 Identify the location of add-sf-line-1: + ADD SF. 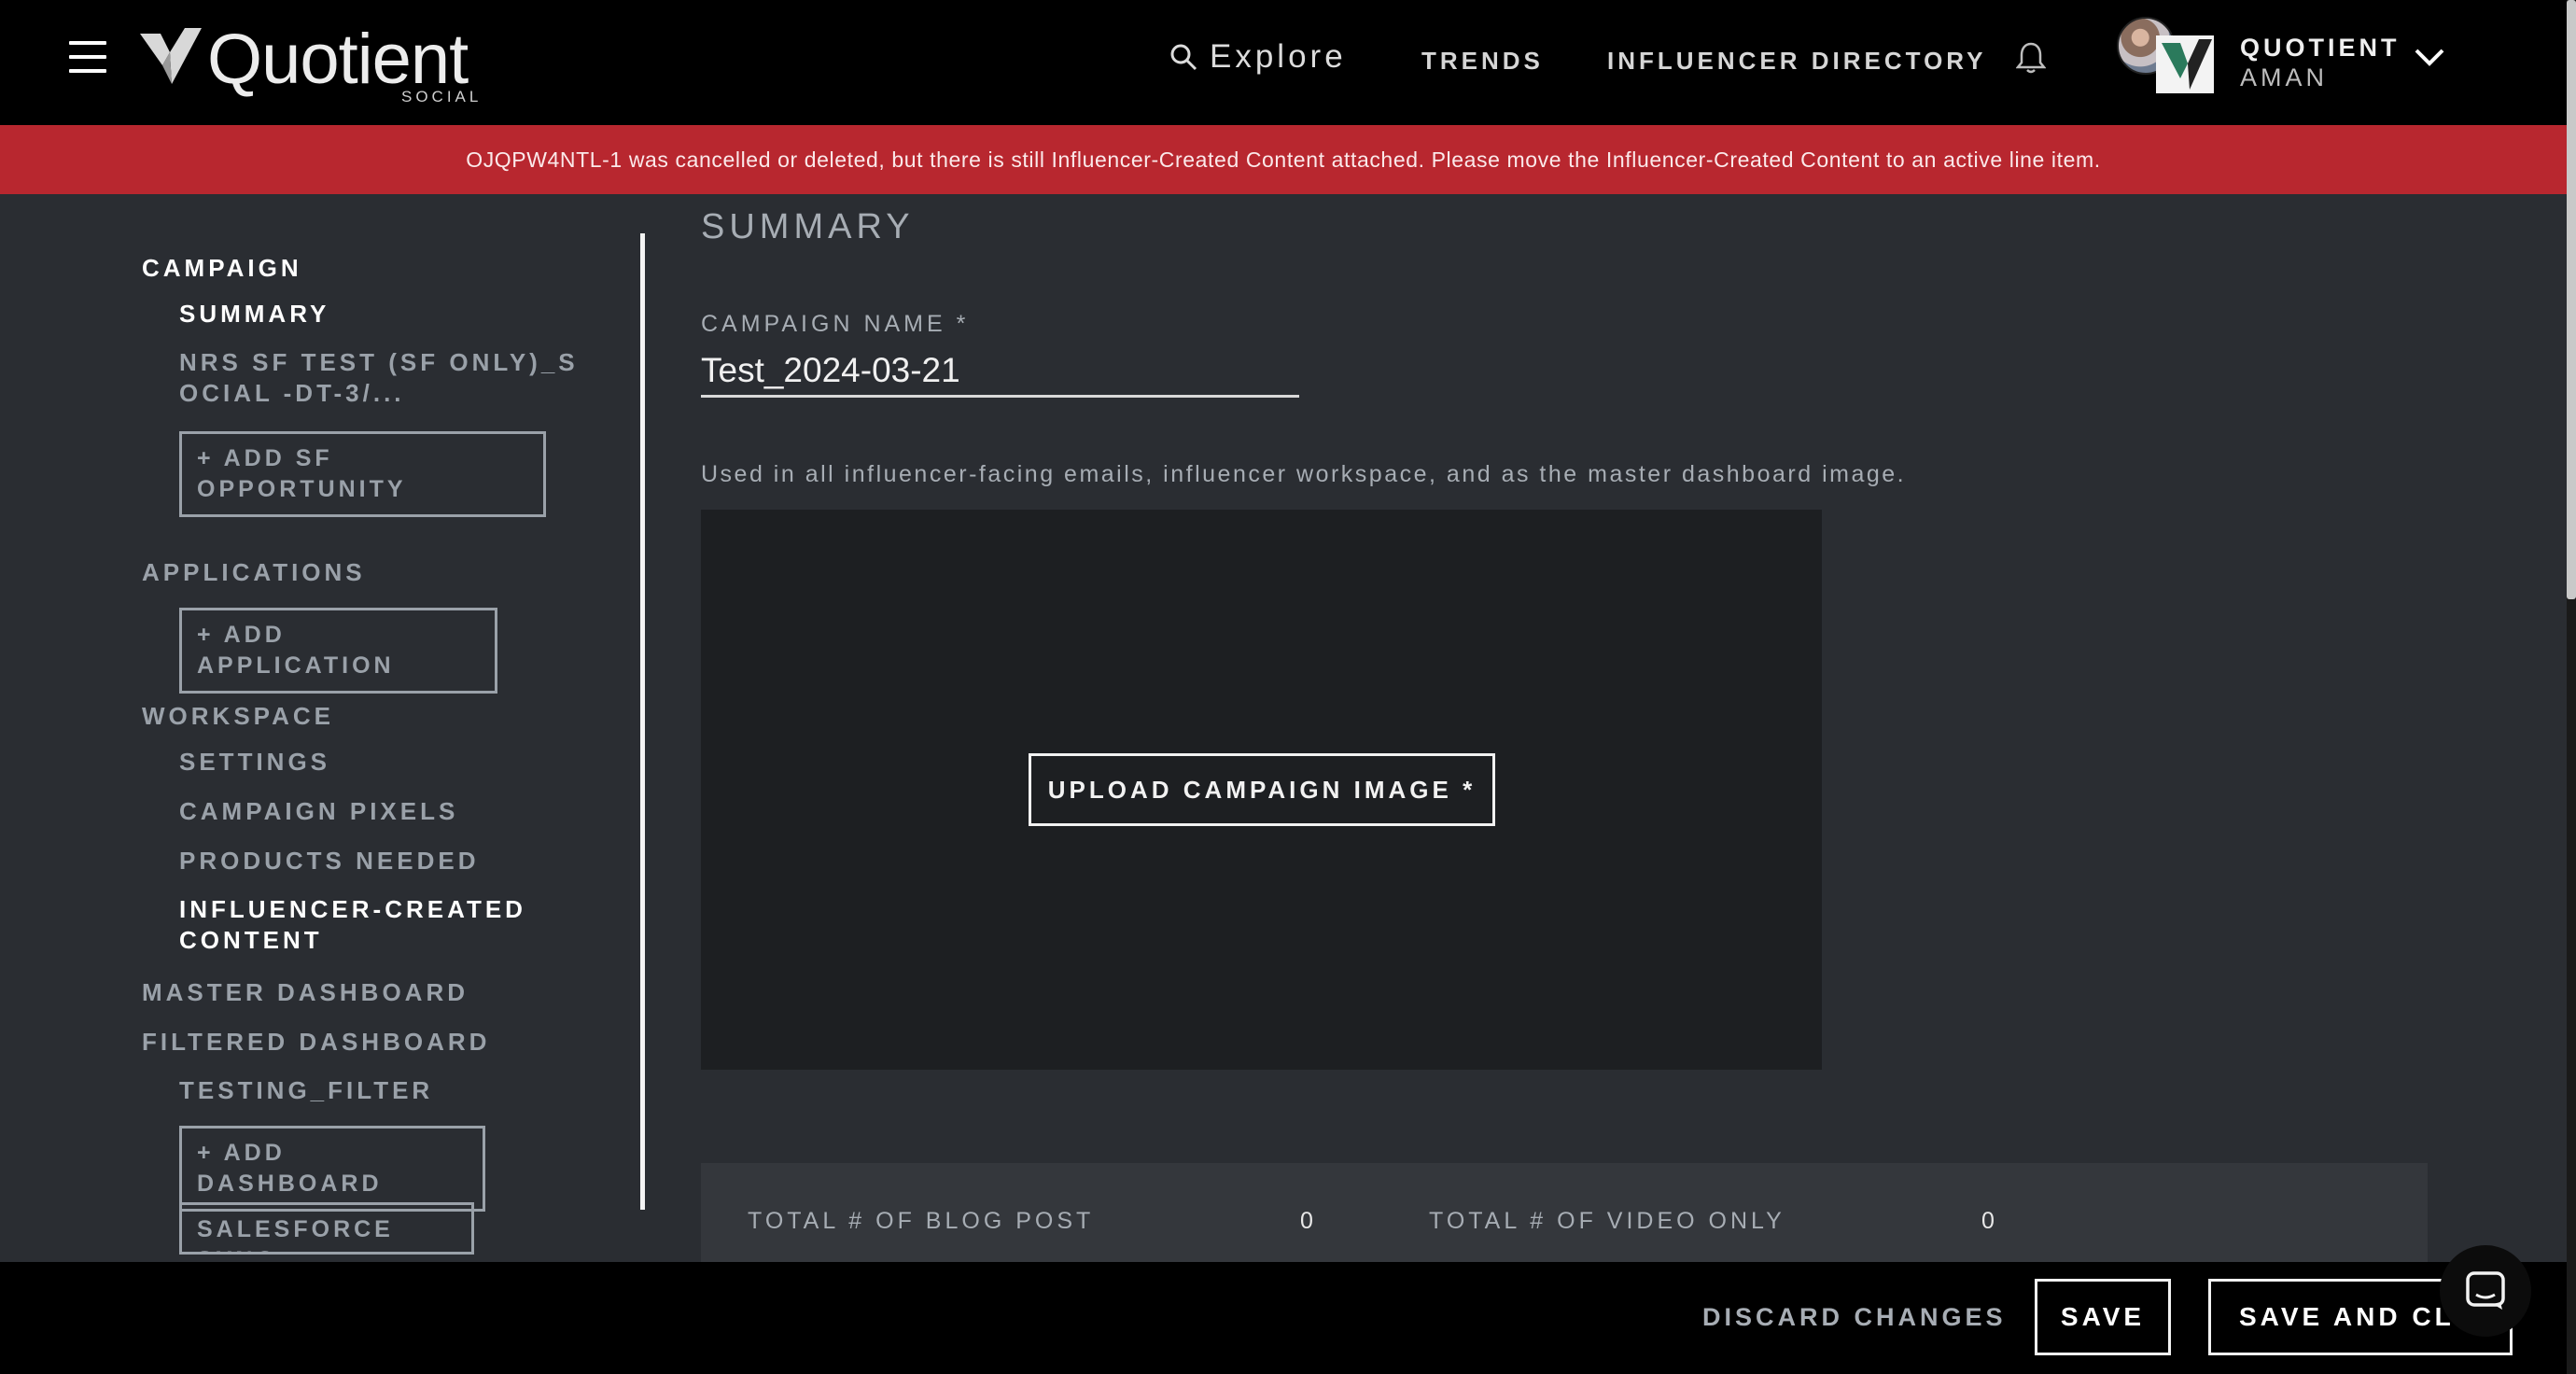
(265, 458).